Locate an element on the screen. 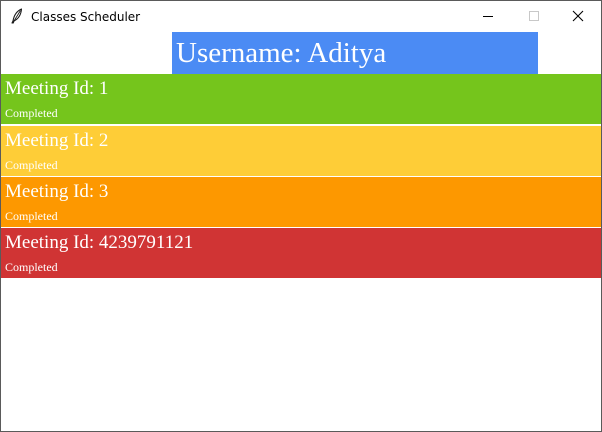 This screenshot has height=432, width=602. meeting-title: Meeting Id: 3 is located at coordinates (57, 191).